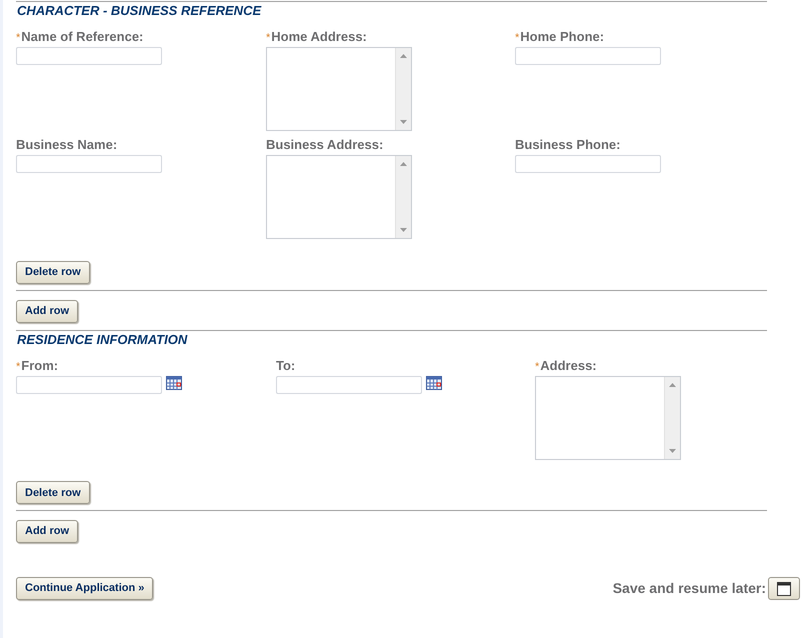  Describe the element at coordinates (568, 366) in the screenshot. I see `field-label: Address:` at that location.